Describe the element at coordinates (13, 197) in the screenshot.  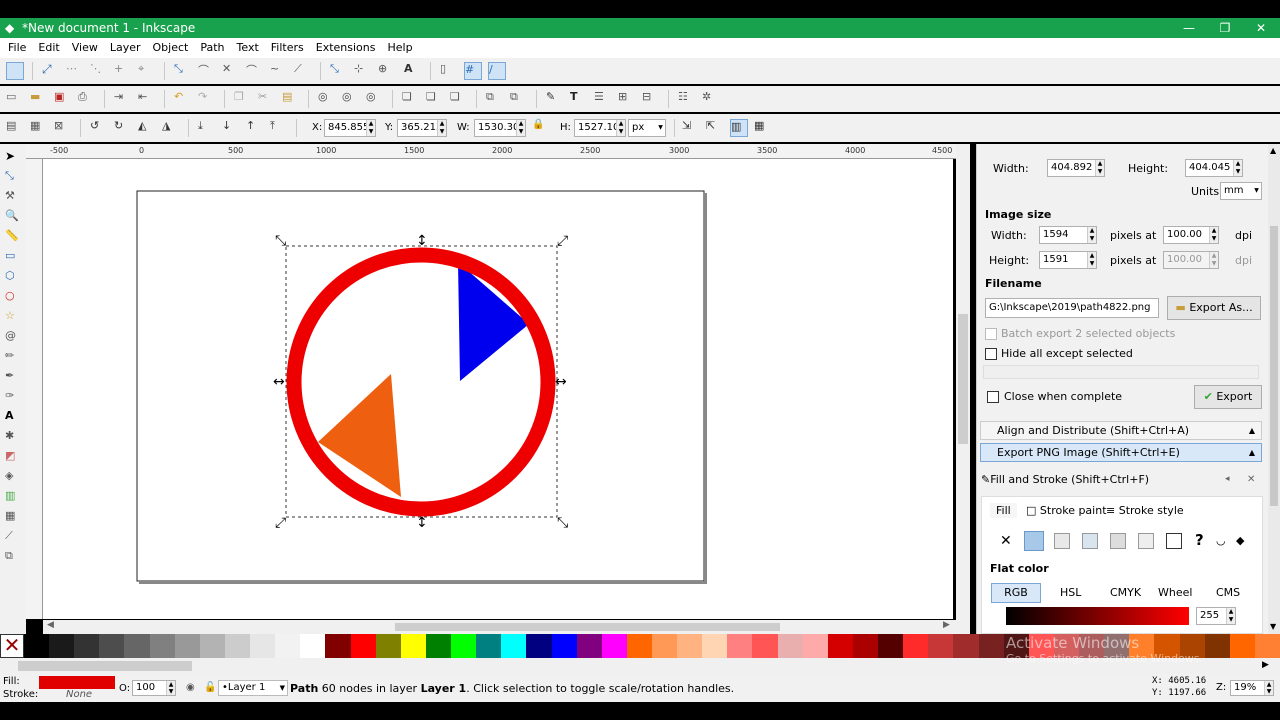
I see `tweak-tool-icon: ⚒` at that location.